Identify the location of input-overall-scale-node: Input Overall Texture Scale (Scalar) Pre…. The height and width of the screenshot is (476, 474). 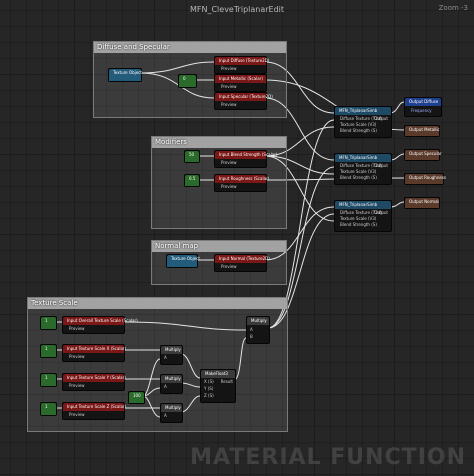
(100, 325).